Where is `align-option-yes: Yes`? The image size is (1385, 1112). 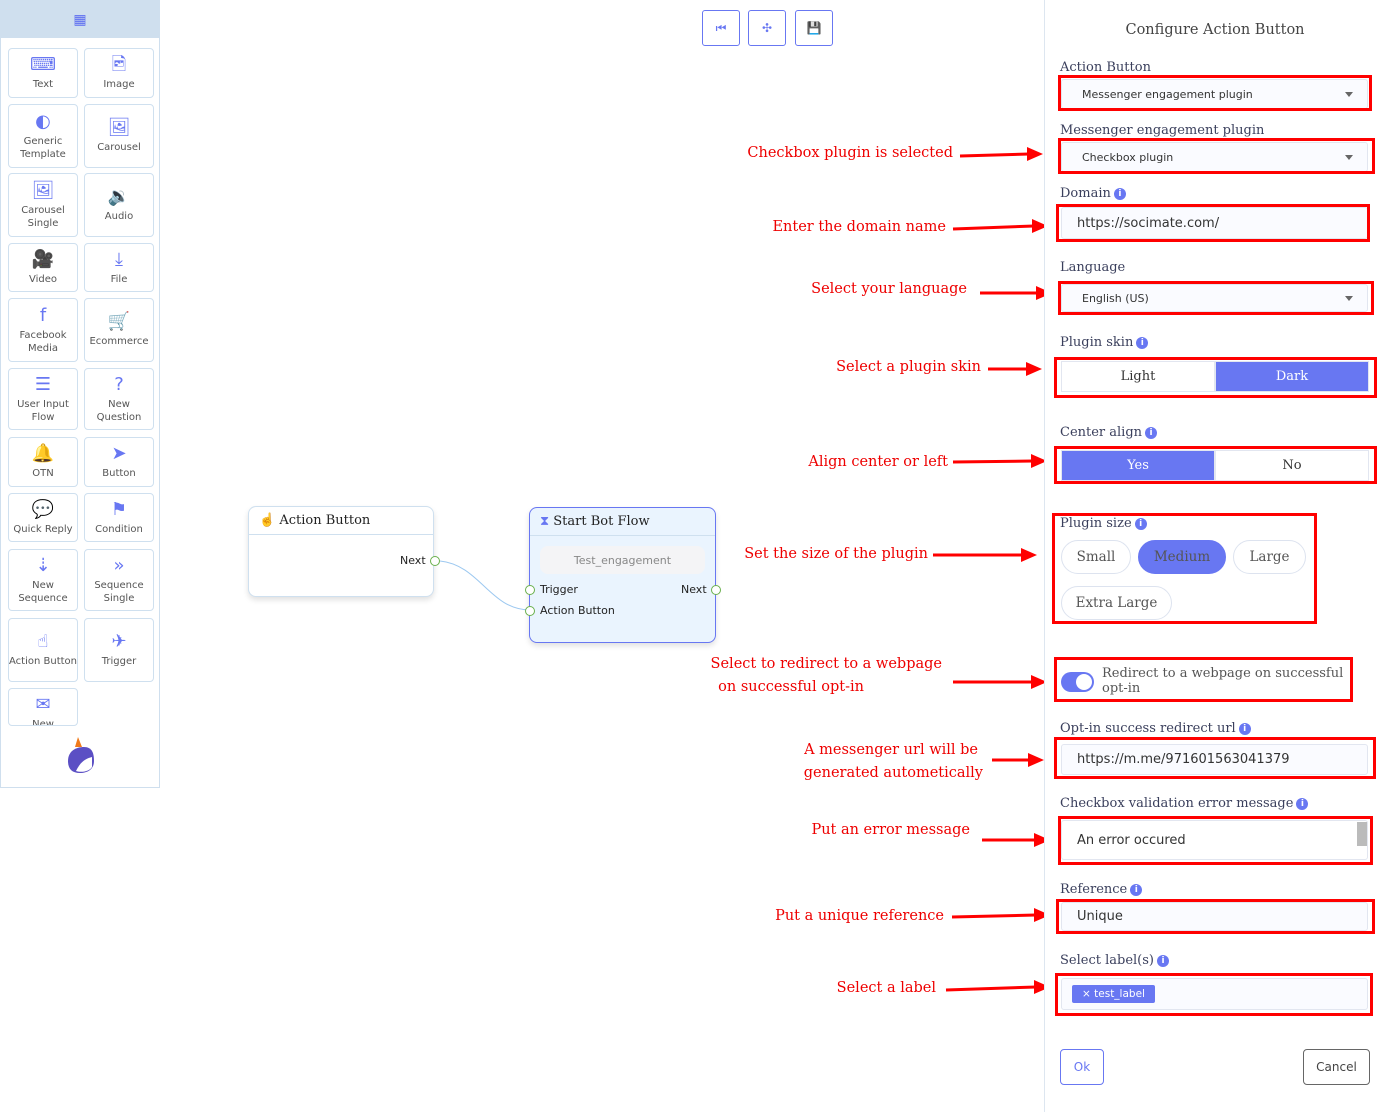
align-option-yes: Yes is located at coordinates (1138, 465).